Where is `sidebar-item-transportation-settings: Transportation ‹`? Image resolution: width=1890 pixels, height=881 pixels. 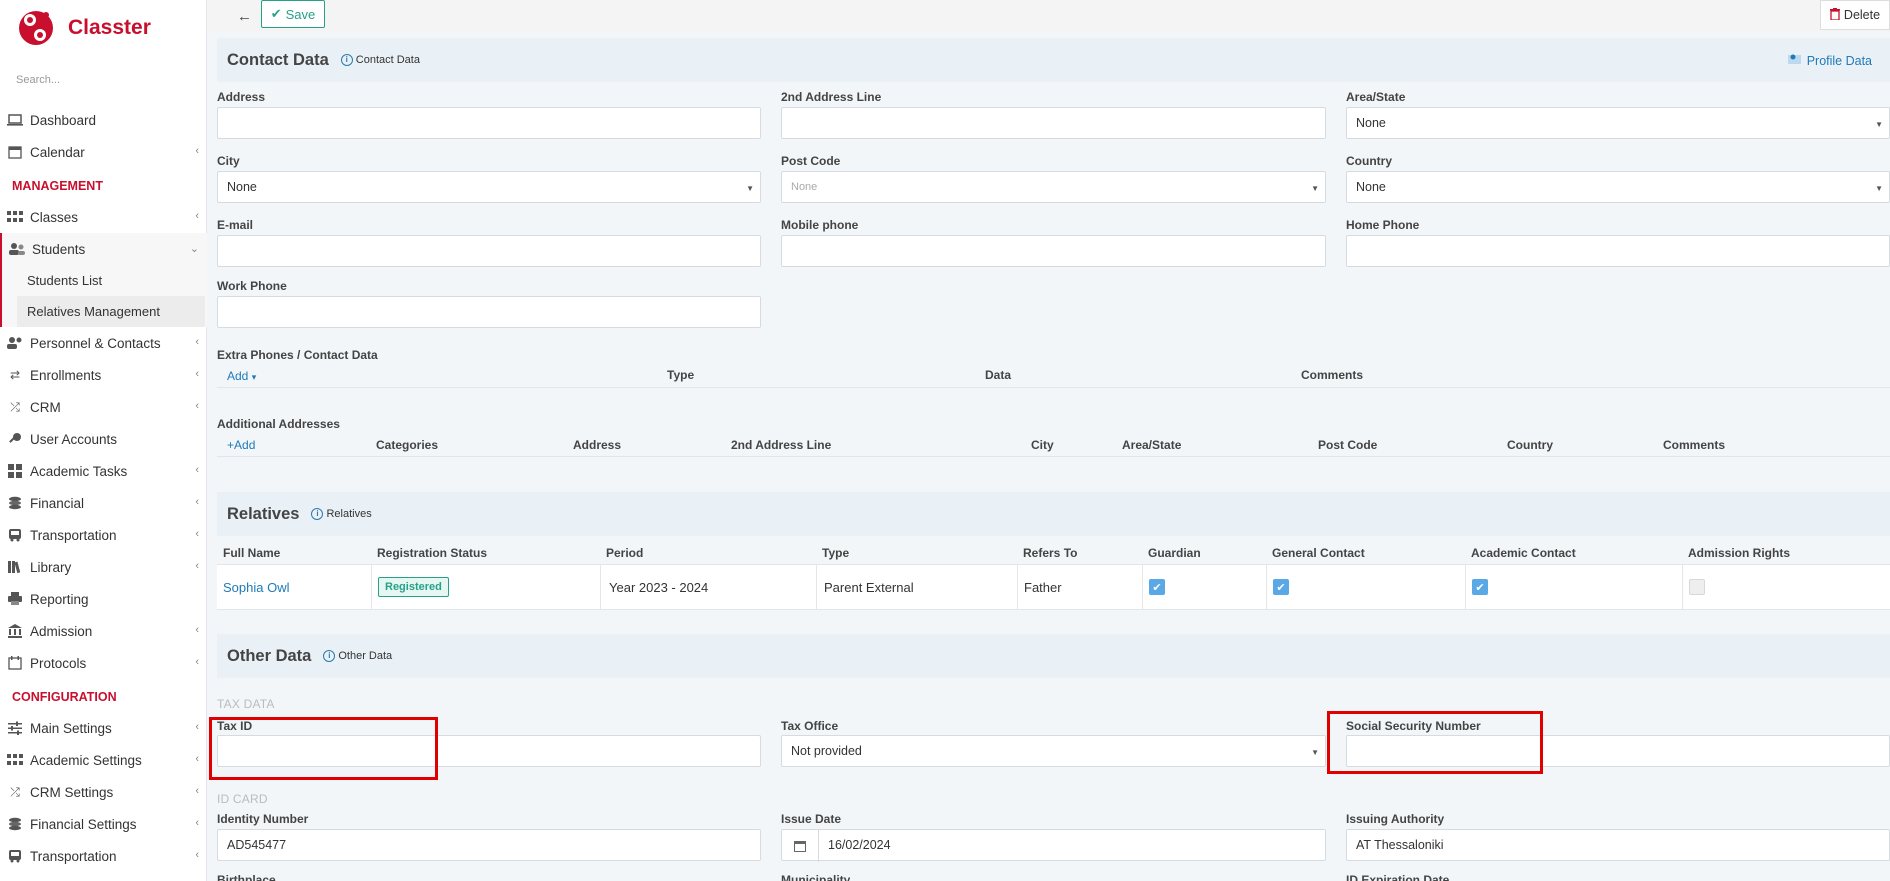 sidebar-item-transportation-settings: Transportation ‹ is located at coordinates (103, 856).